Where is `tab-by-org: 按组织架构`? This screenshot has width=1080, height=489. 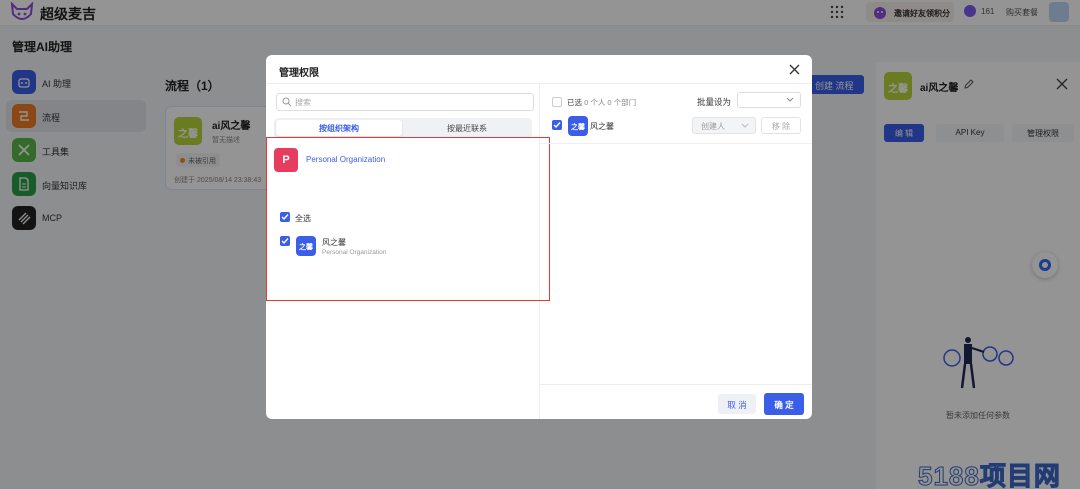
tab-by-org: 按组织架构 is located at coordinates (339, 128).